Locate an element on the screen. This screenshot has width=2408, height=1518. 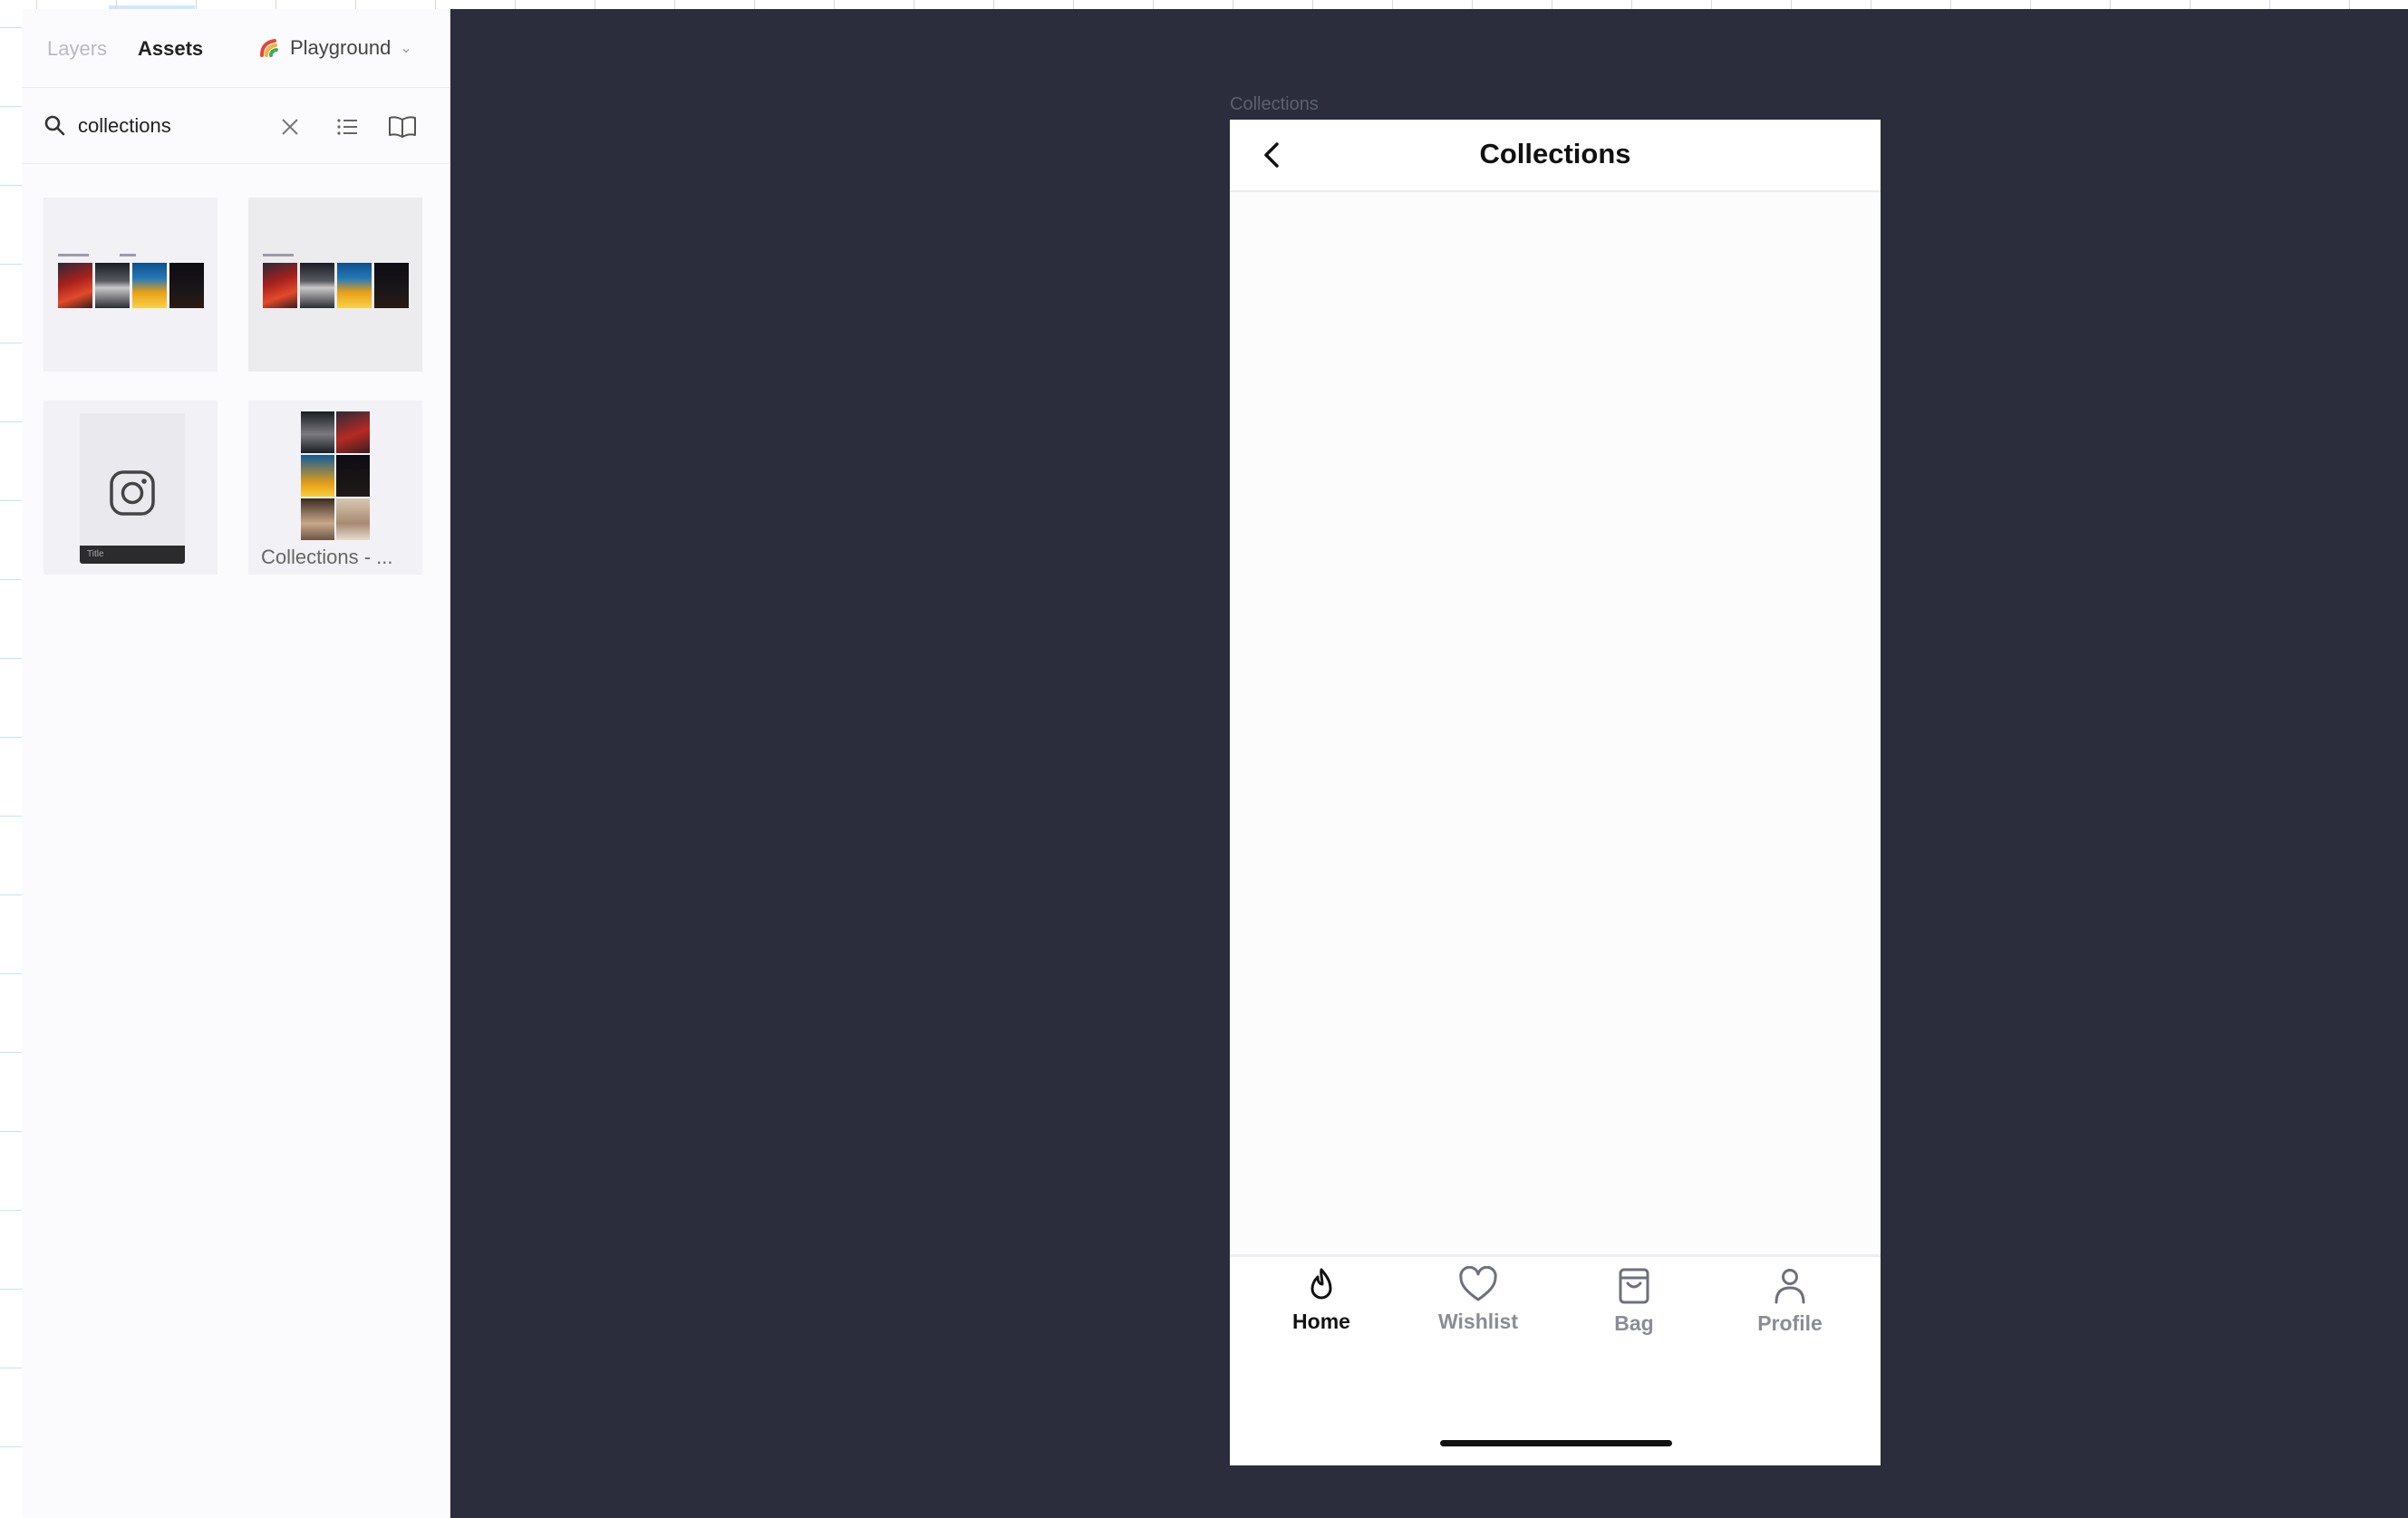
tab-profile: Profile is located at coordinates (1790, 1307).